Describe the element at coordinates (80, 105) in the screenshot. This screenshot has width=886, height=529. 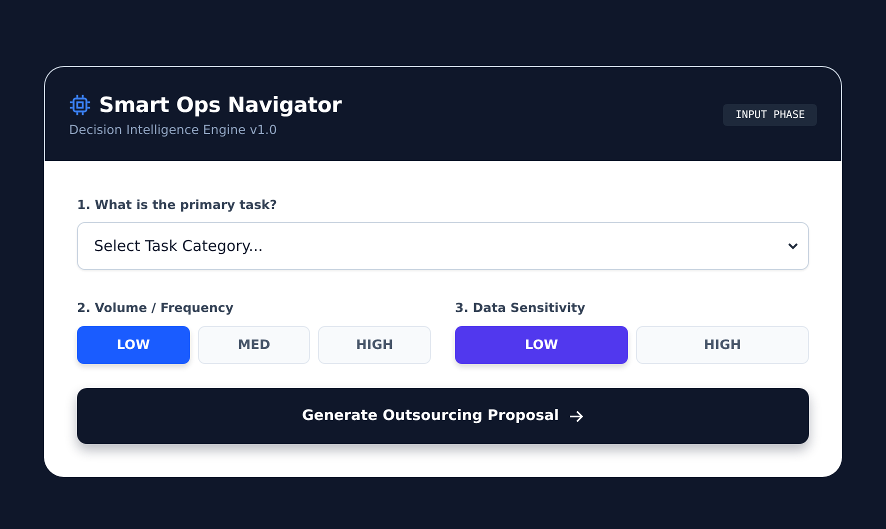
I see `chip-icon` at that location.